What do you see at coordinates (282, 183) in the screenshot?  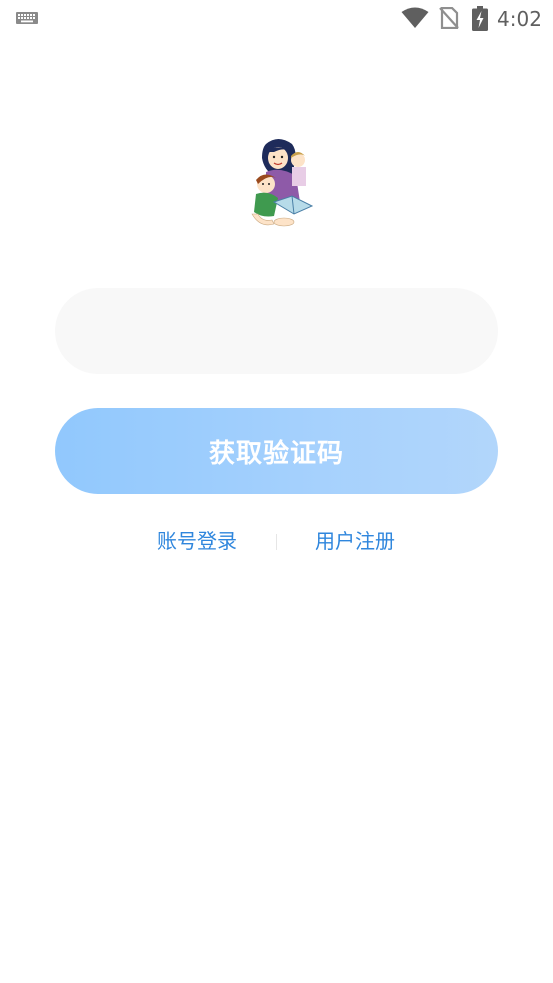 I see `mother-reading-illustration-icon` at bounding box center [282, 183].